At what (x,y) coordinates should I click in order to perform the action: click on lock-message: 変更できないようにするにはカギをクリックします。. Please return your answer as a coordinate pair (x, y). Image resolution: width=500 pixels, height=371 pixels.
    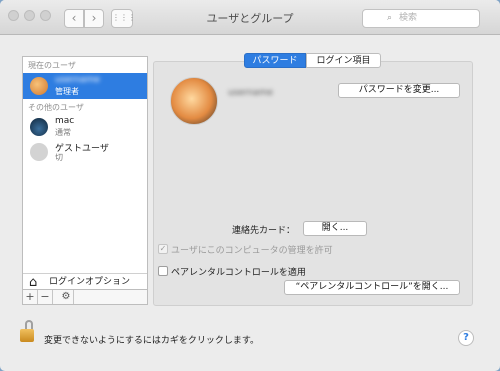
    Looking at the image, I should click on (152, 341).